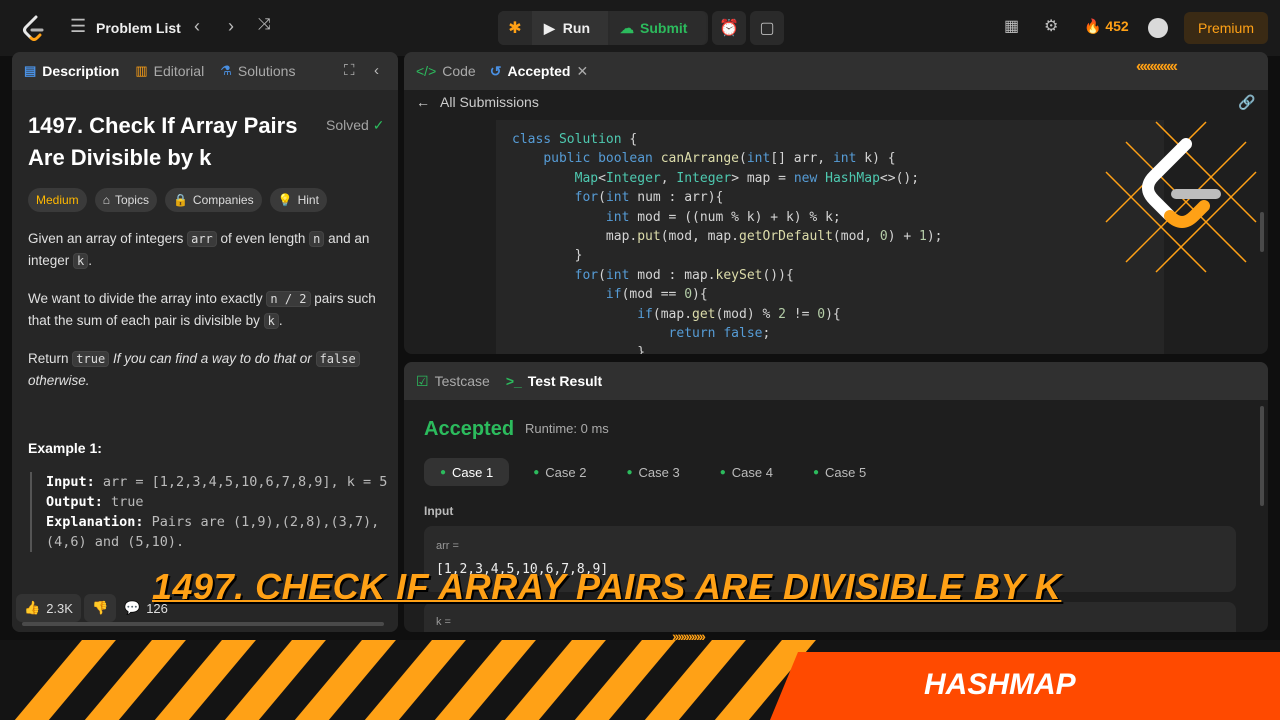  I want to click on example-title: Example 1:, so click(65, 448).